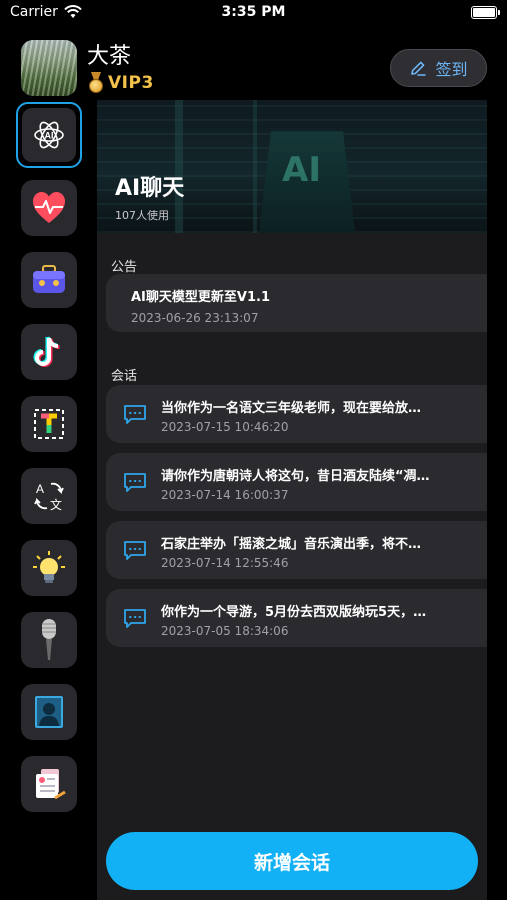  I want to click on sidebar-item-text-extract, so click(49, 424).